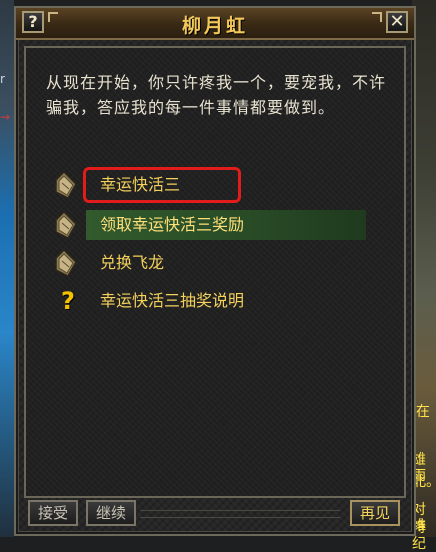 This screenshot has height=552, width=436. I want to click on dialog-titlebar: ? 柳月虹 ✕, so click(215, 24).